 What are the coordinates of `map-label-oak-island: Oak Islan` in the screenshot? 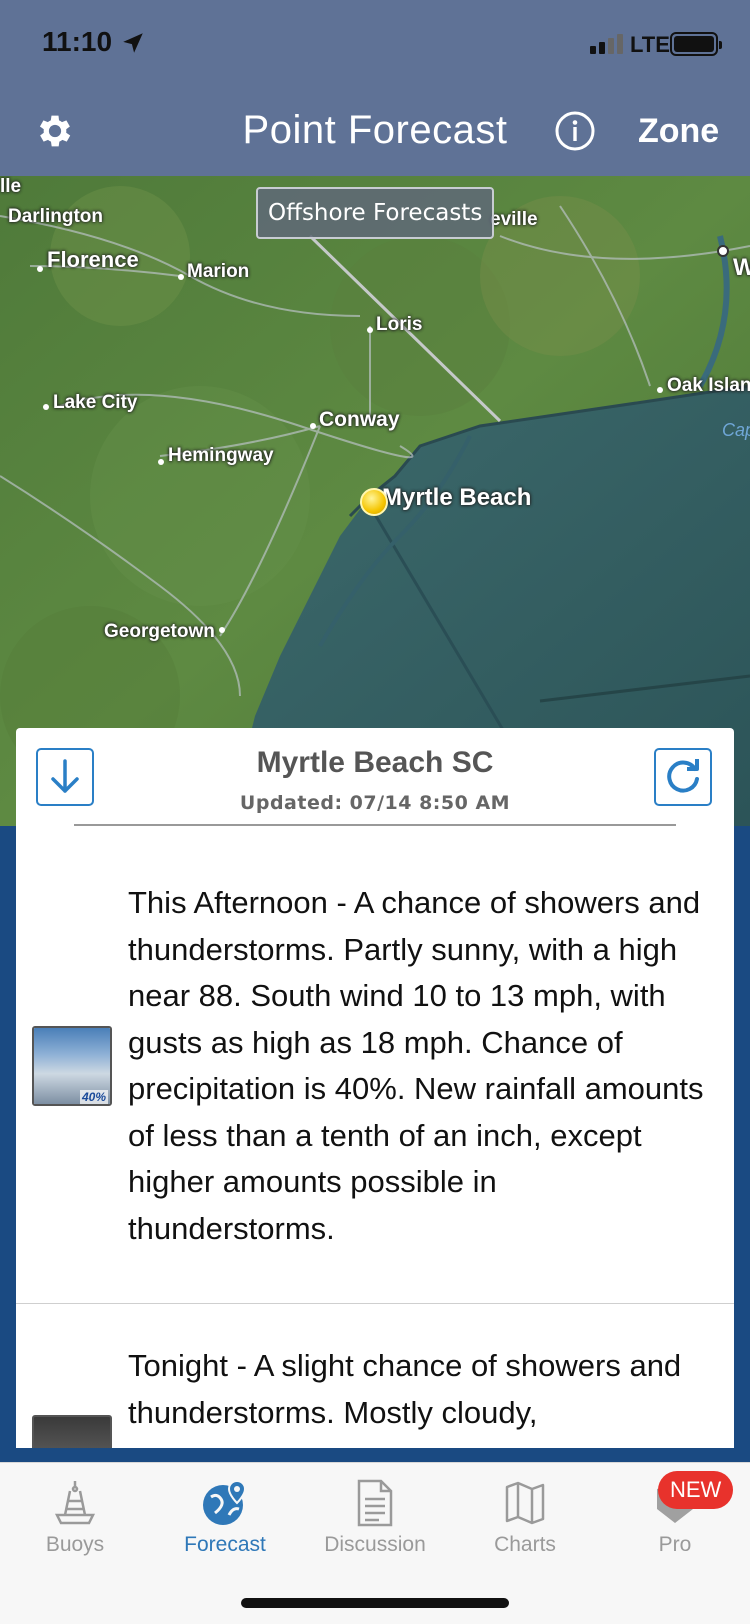 It's located at (708, 385).